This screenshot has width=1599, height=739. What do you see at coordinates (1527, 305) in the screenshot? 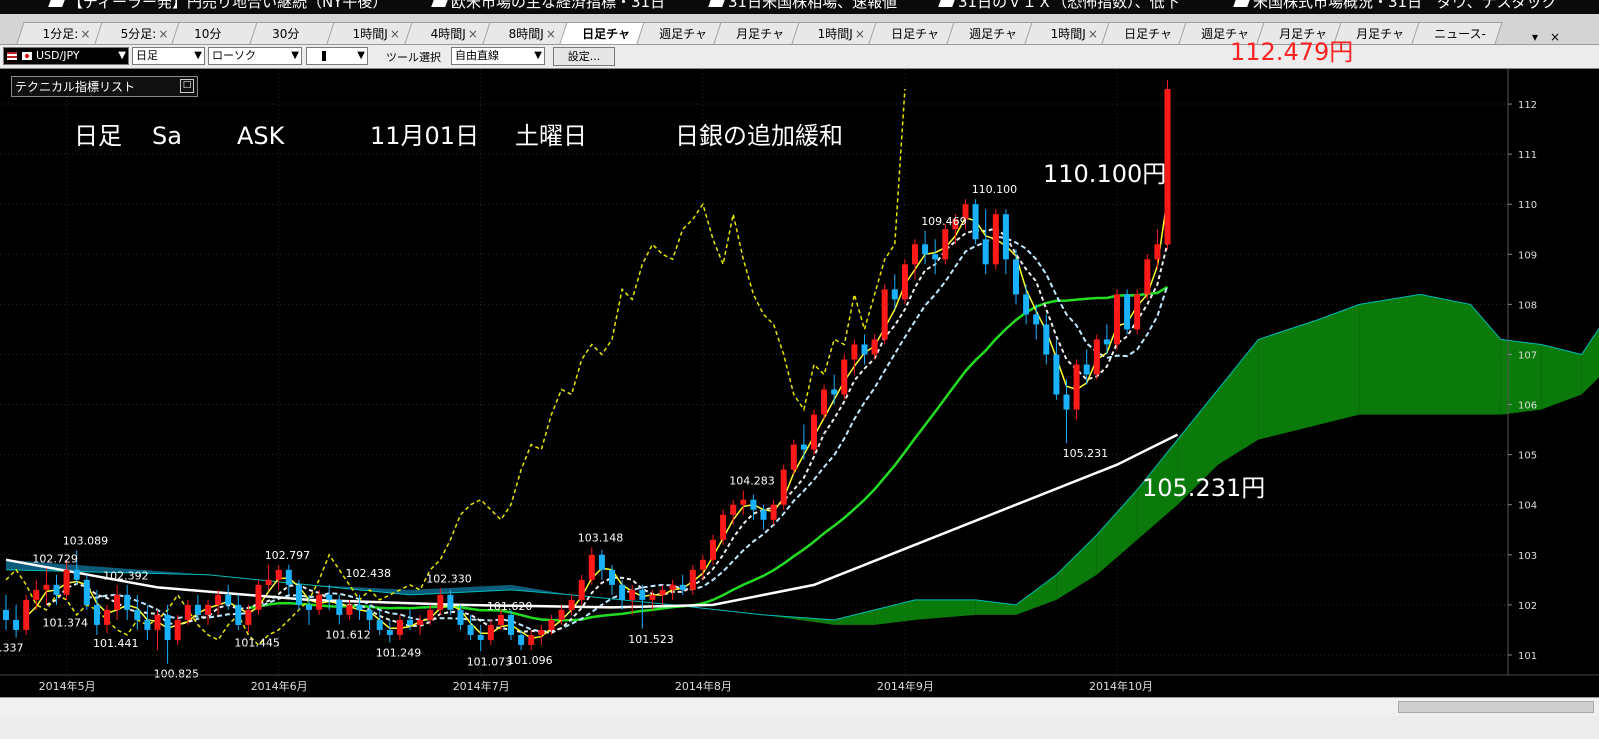
I see `y-tick-label: 108` at bounding box center [1527, 305].